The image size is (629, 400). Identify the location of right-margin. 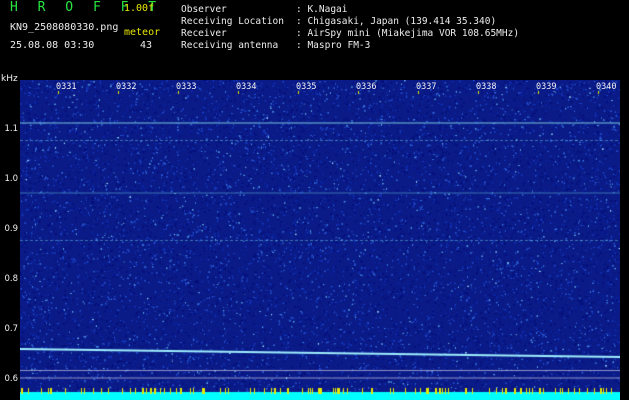
(624, 240).